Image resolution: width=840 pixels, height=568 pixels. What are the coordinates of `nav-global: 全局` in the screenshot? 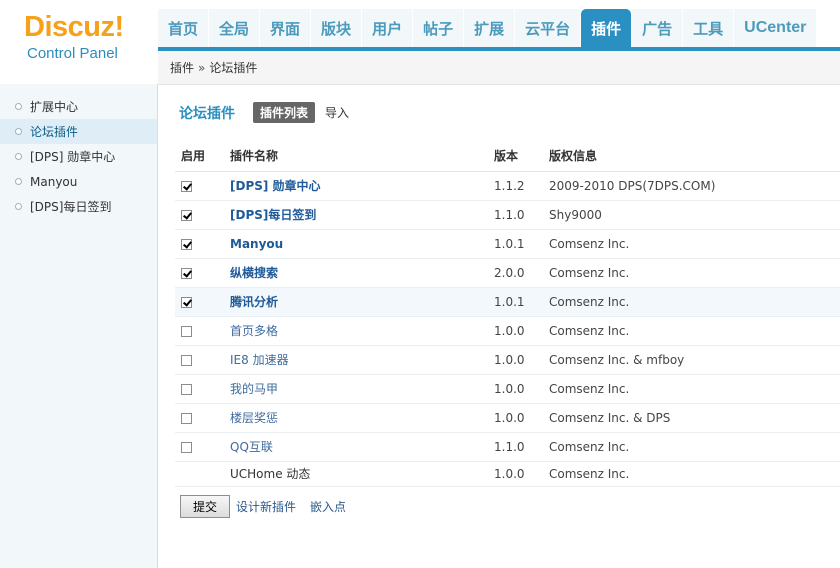 It's located at (234, 28).